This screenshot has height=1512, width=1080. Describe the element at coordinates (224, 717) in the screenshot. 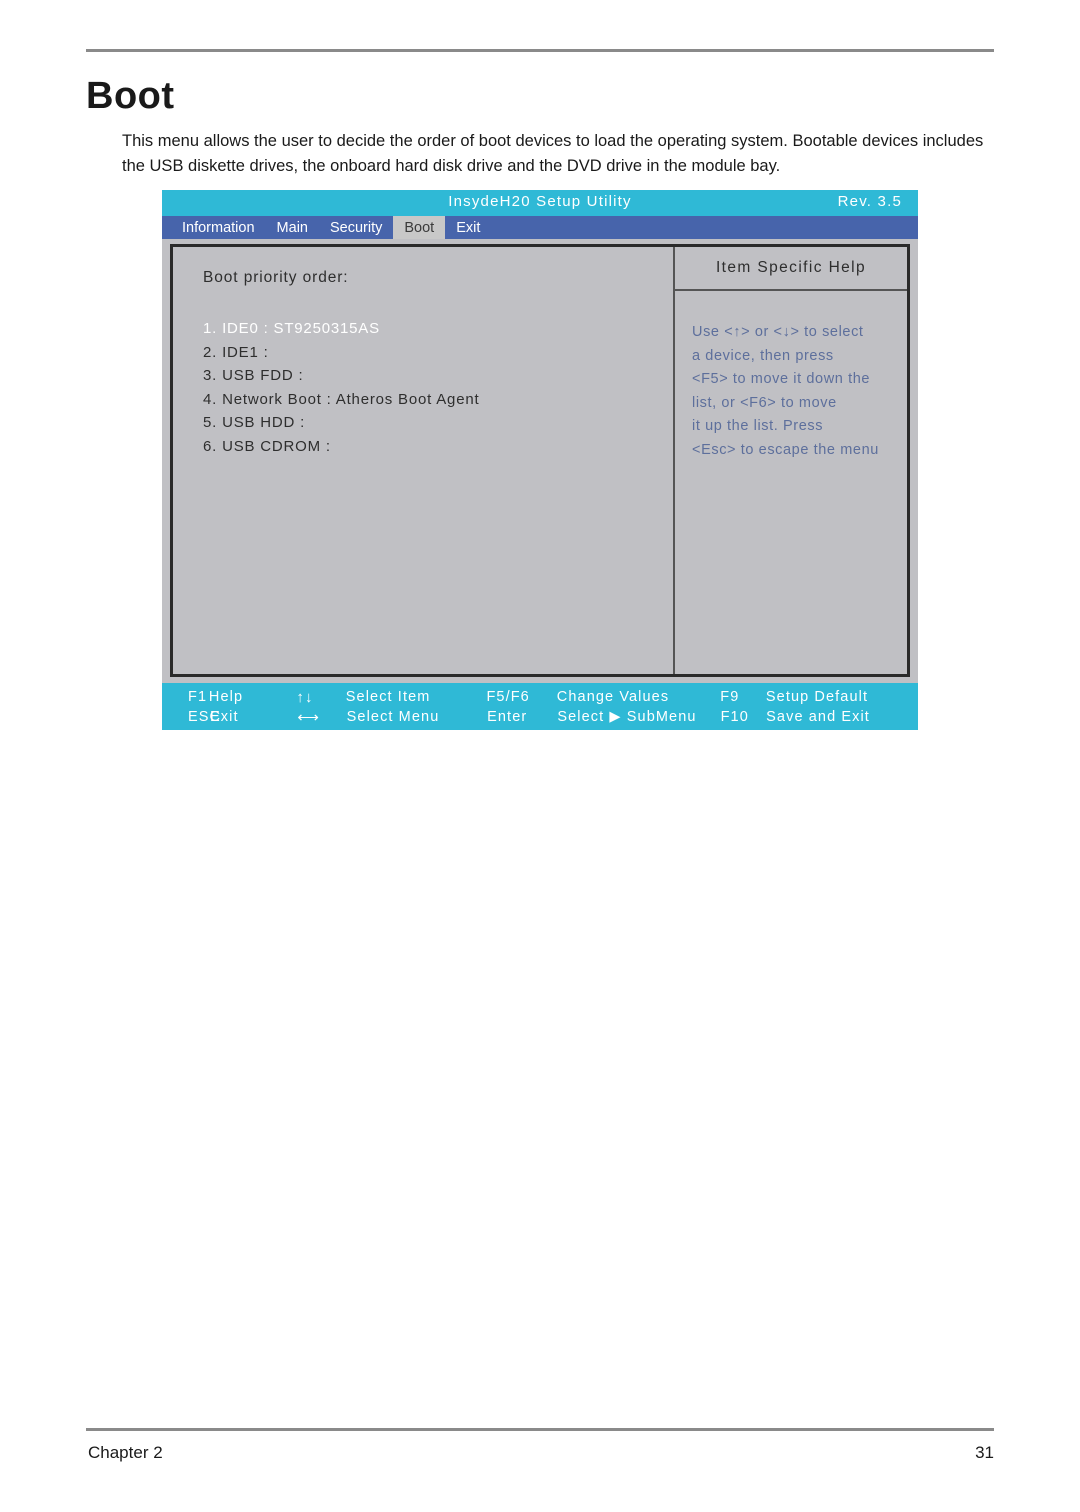

I see `action-exit: Exit` at that location.